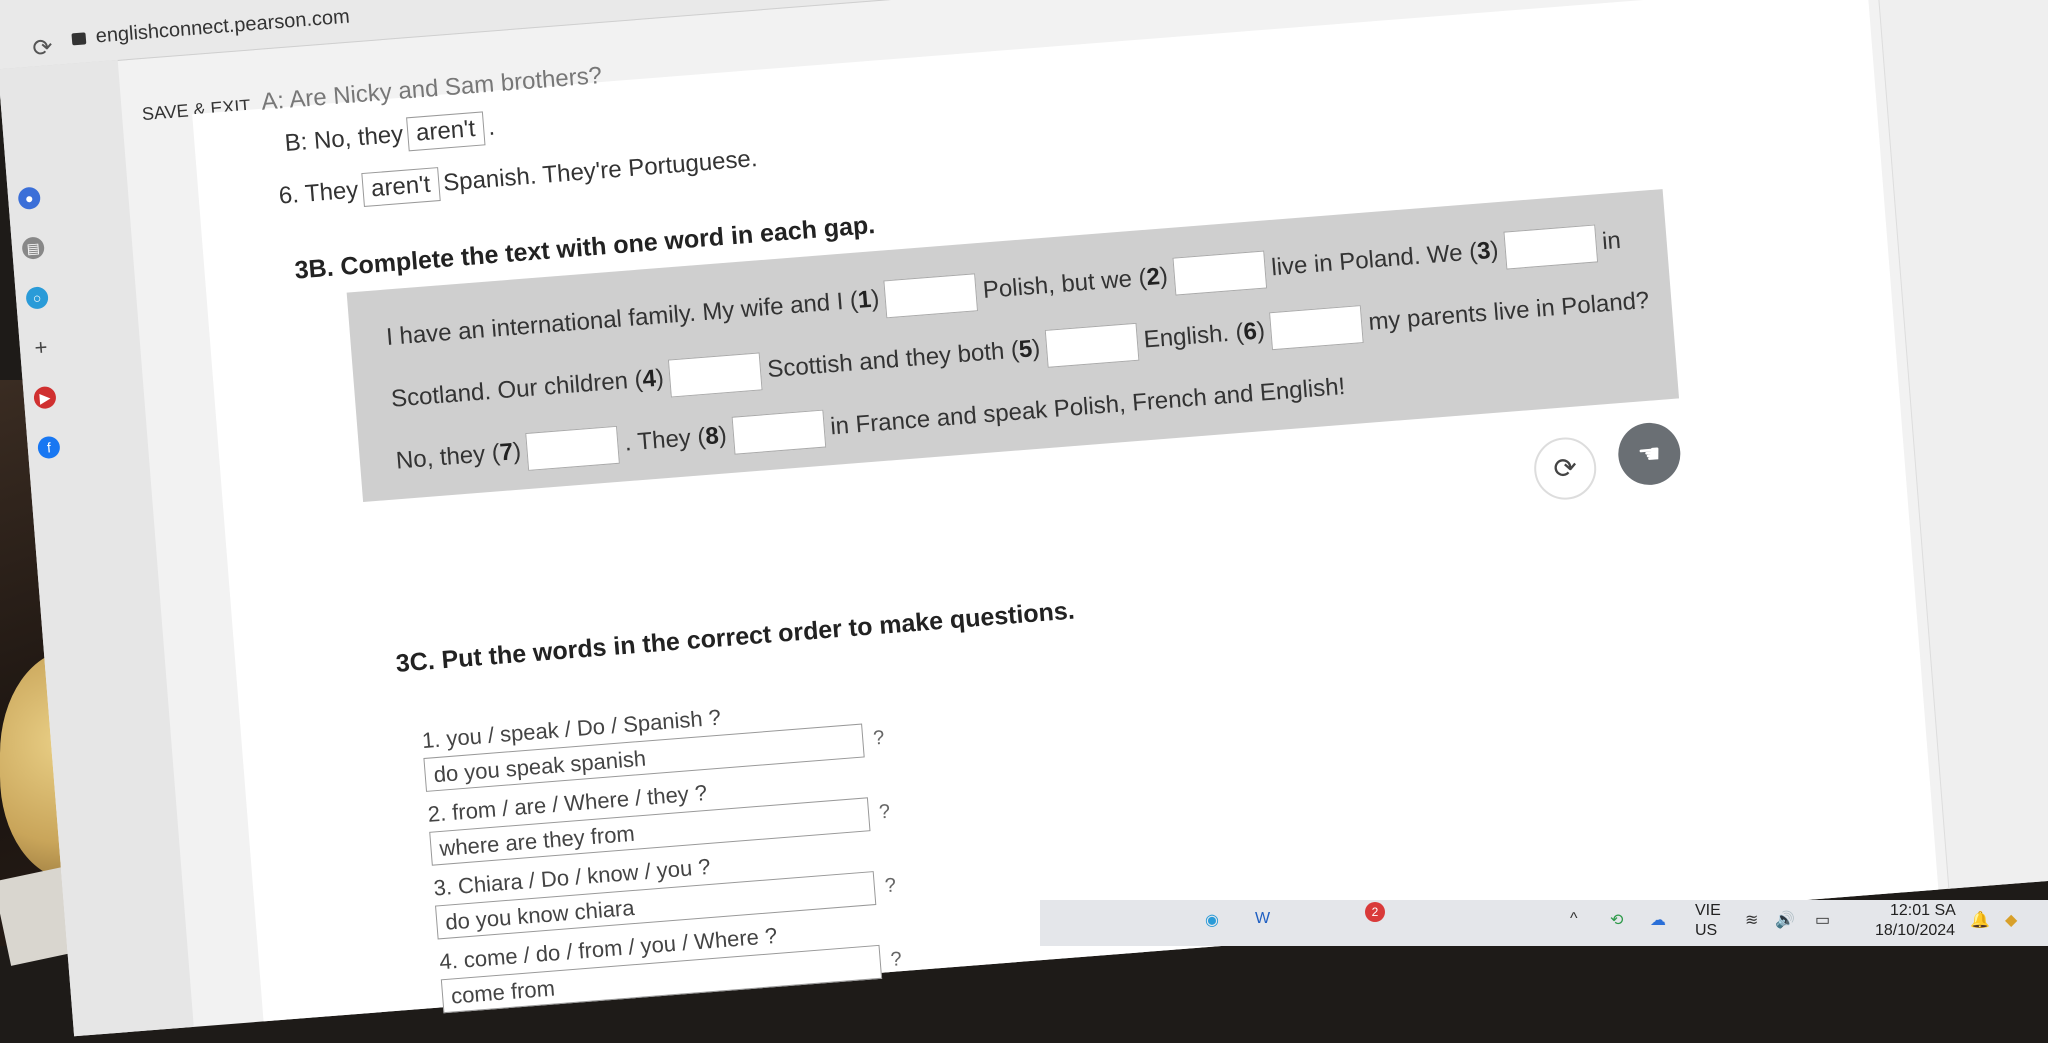 Image resolution: width=2048 pixels, height=1043 pixels. I want to click on row2-text-c: Scottish and they both (, so click(893, 360).